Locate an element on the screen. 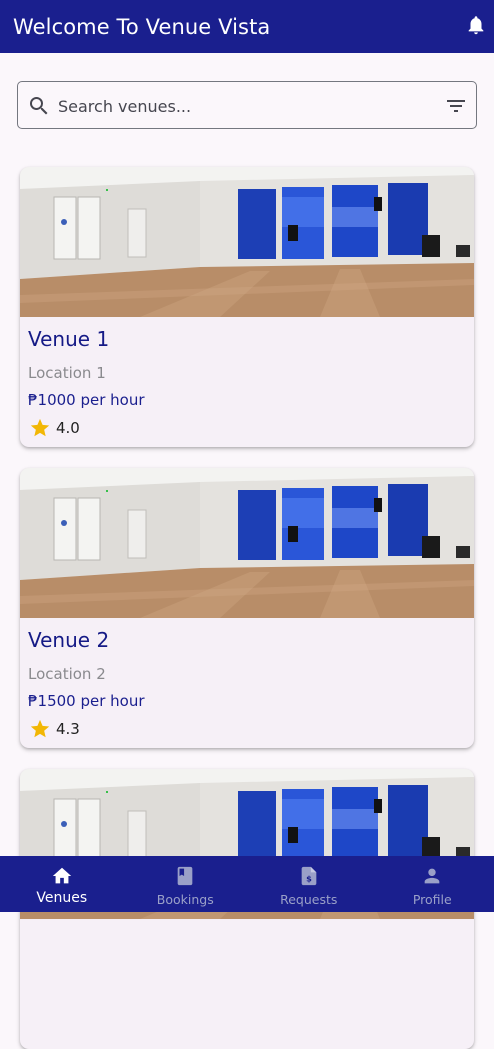 This screenshot has width=494, height=1049. nav-item-venues: Venues is located at coordinates (62, 884).